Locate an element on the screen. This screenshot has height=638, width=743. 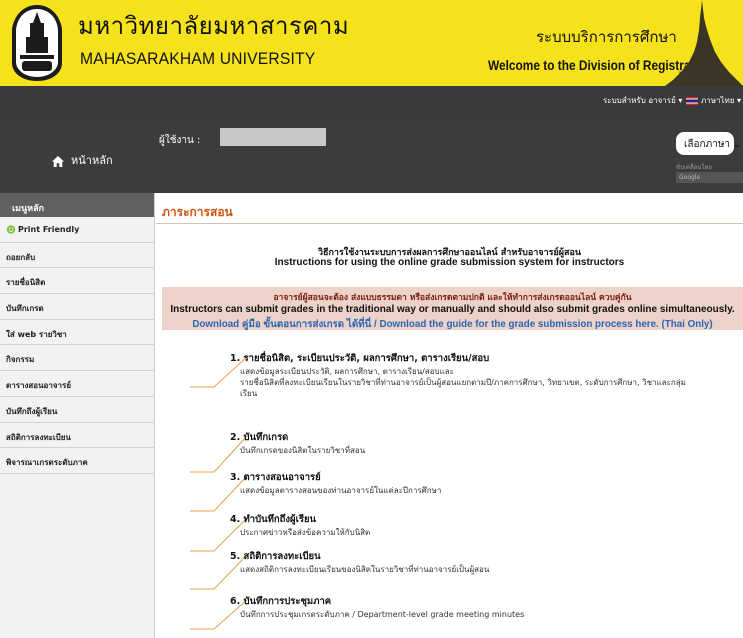
language-menu-label: ภาษาไทย ▾ is located at coordinates (721, 100).